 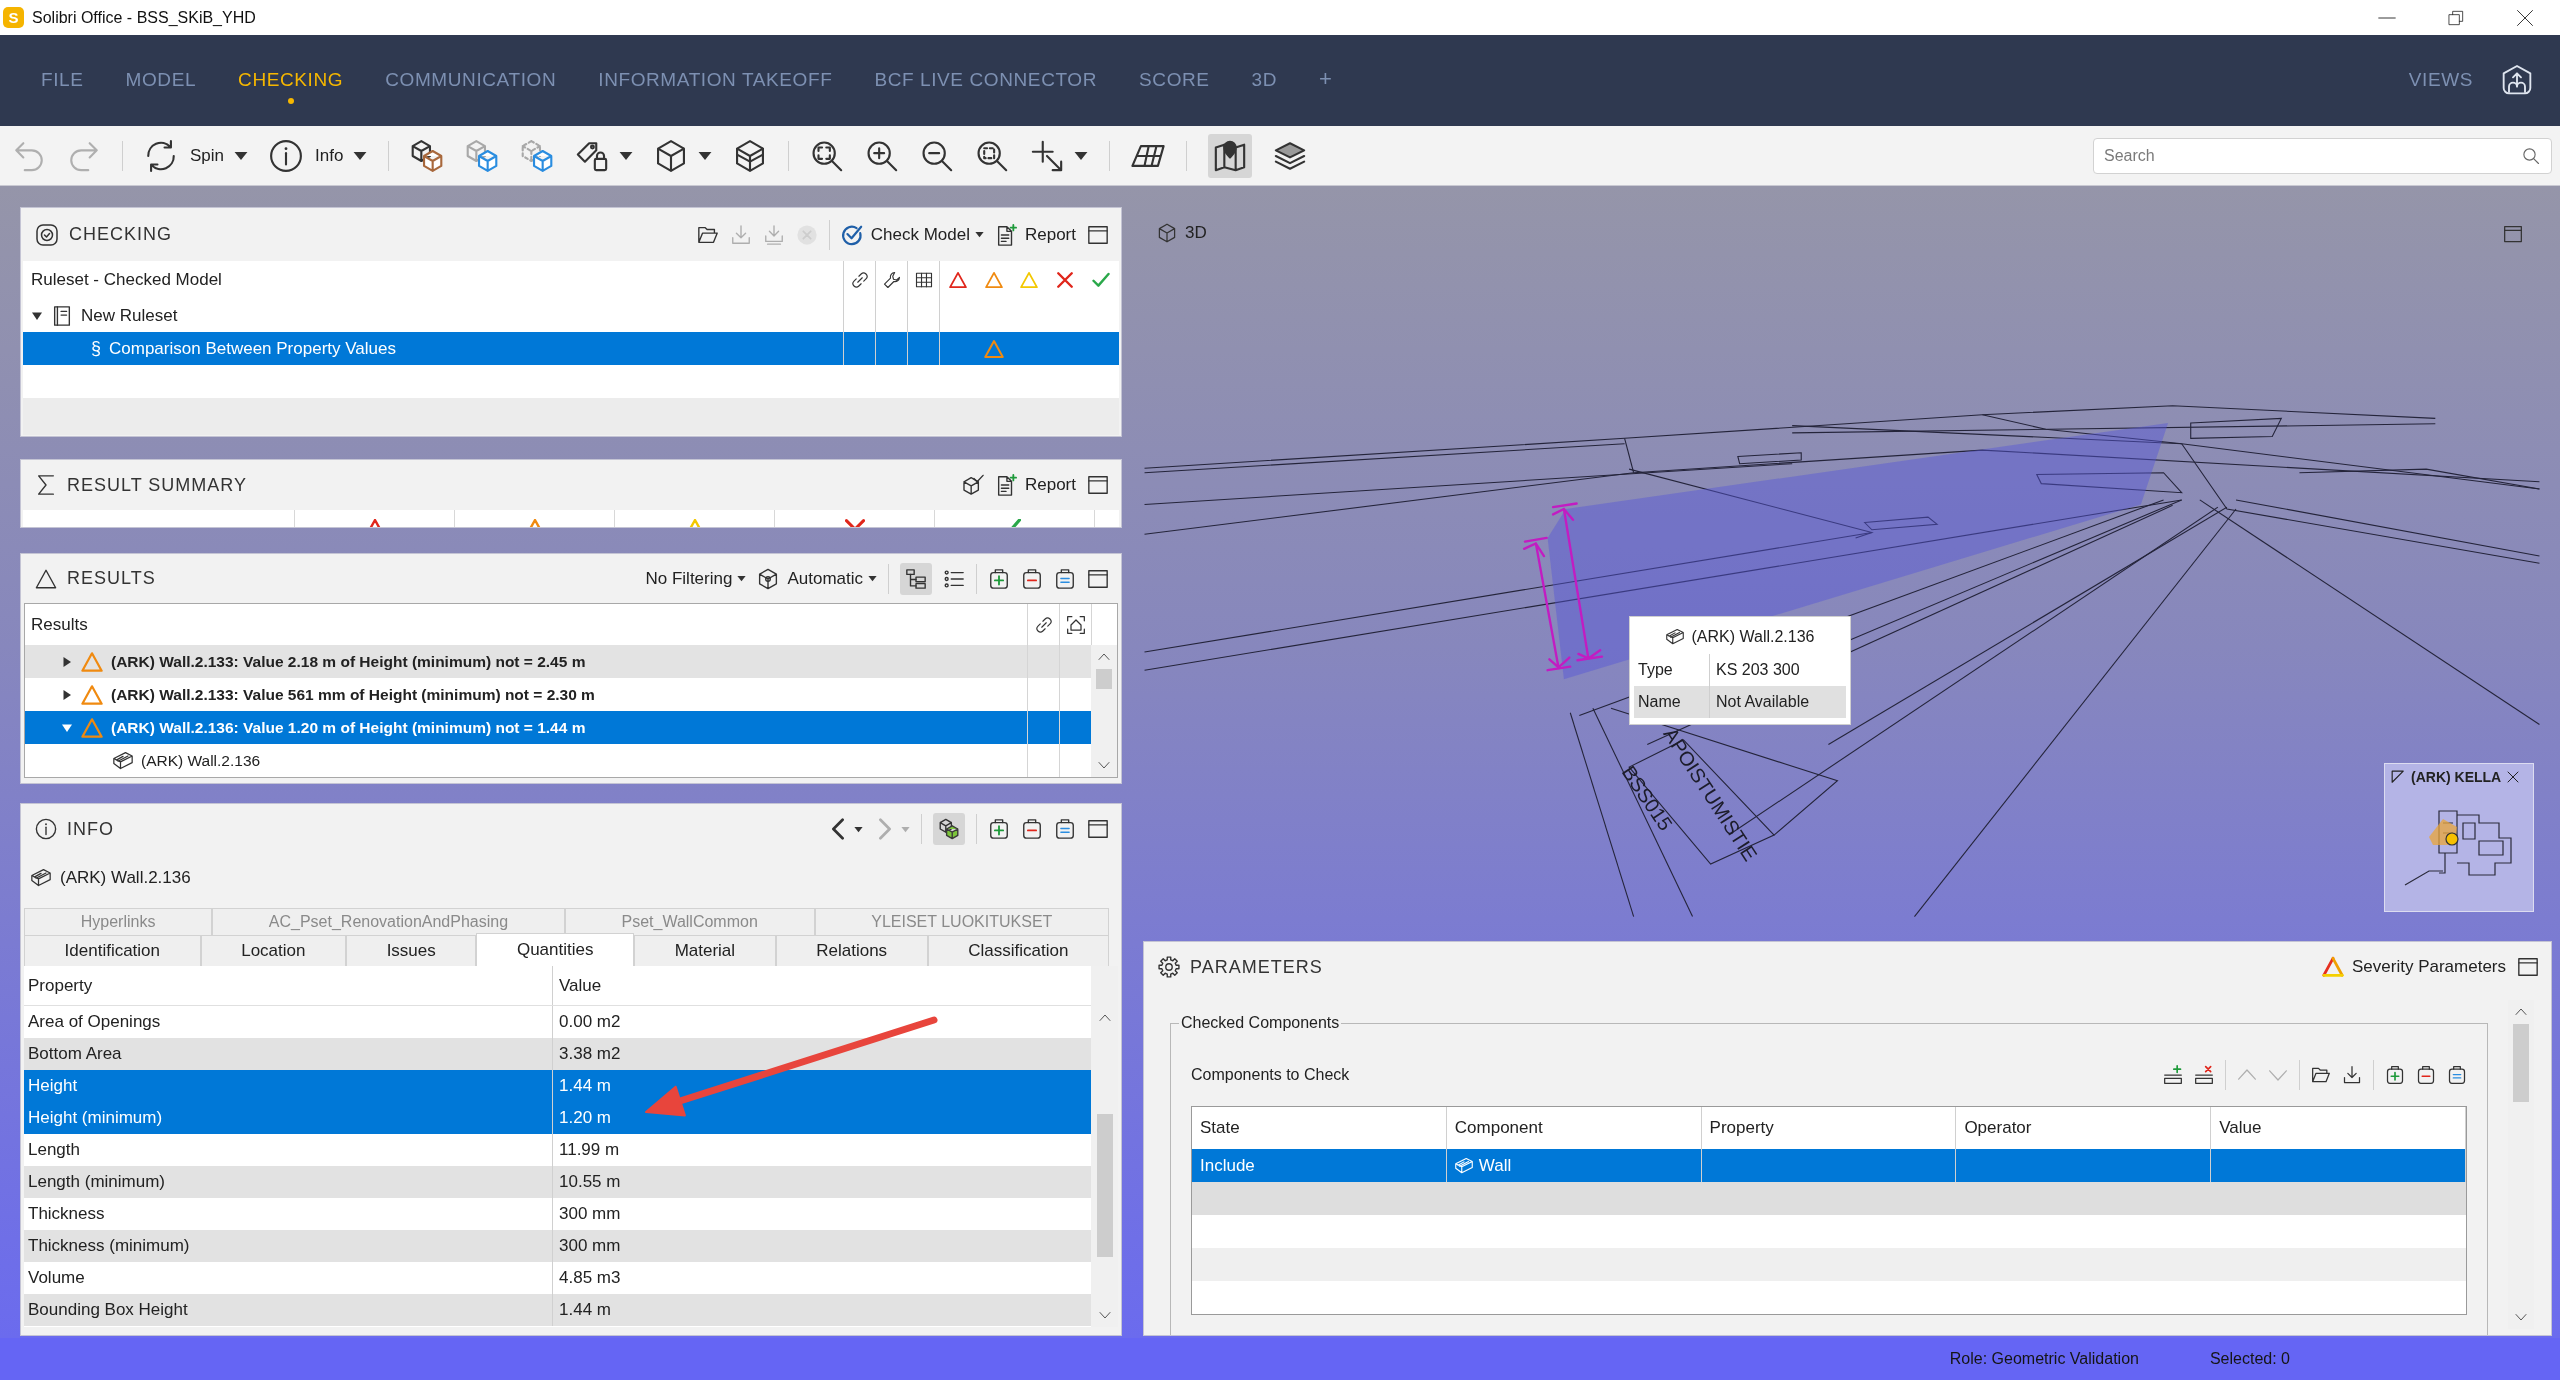 I want to click on tab: Identification, so click(x=112, y=950).